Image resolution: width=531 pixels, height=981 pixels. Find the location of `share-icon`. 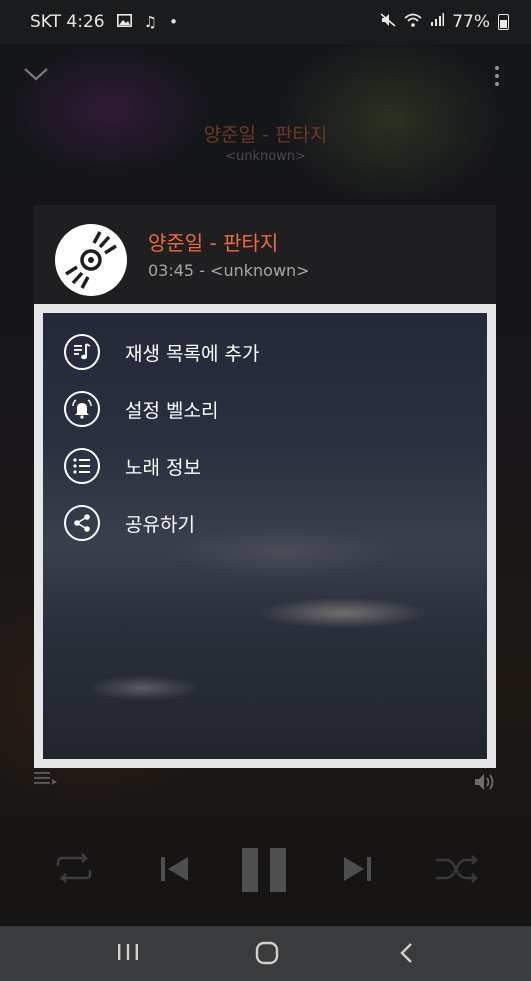

share-icon is located at coordinates (82, 523).